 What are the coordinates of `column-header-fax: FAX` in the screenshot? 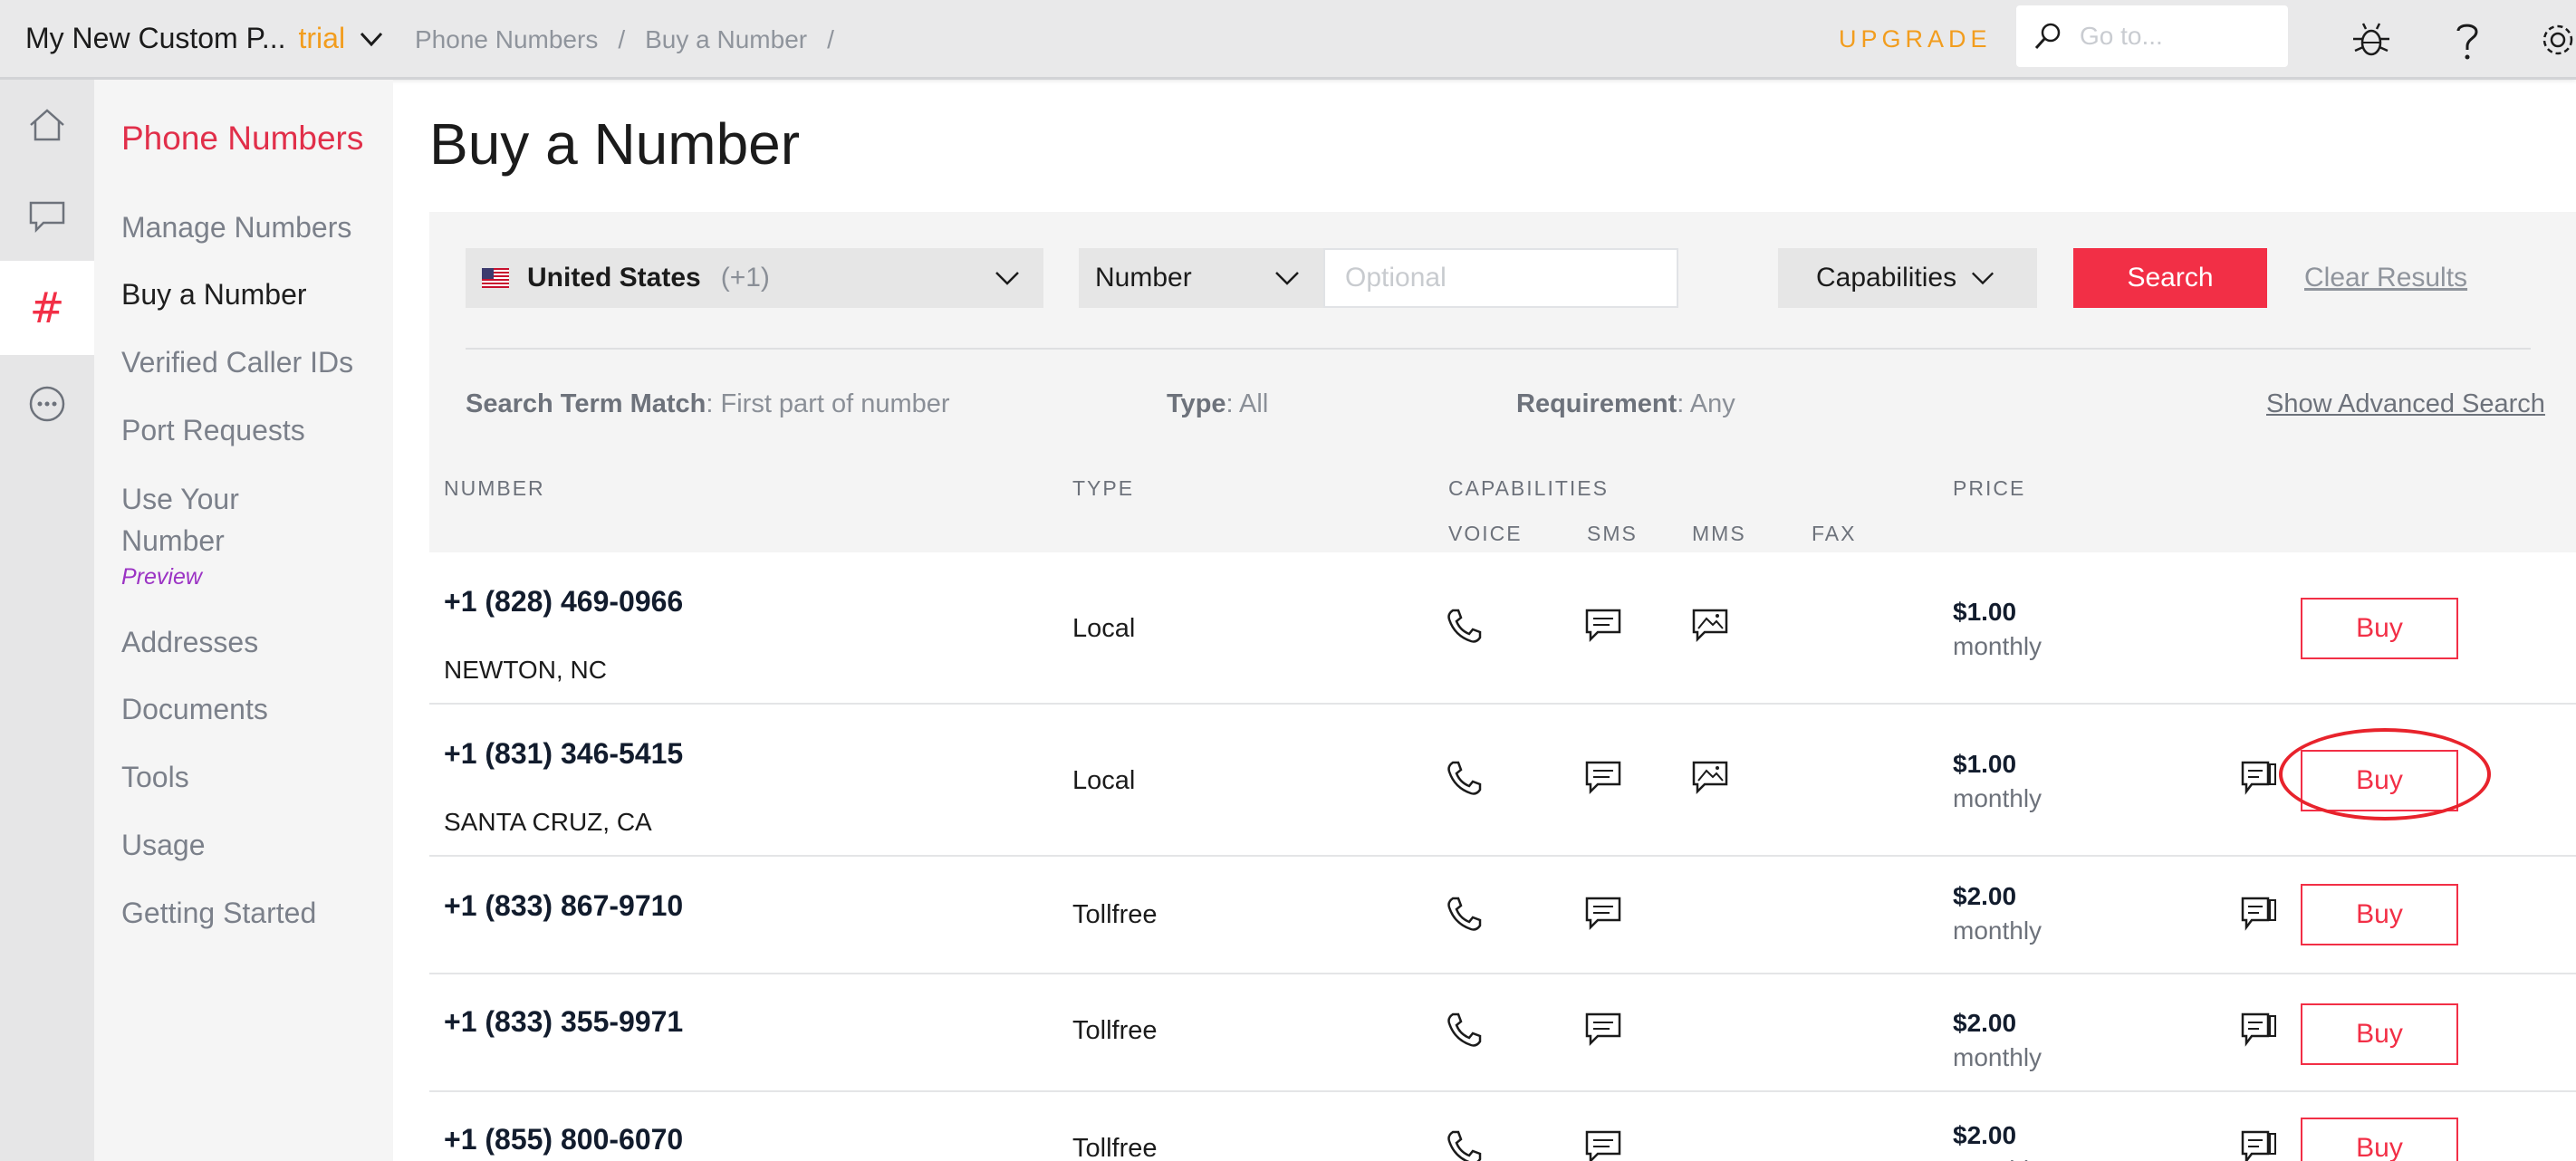 It's located at (1834, 533).